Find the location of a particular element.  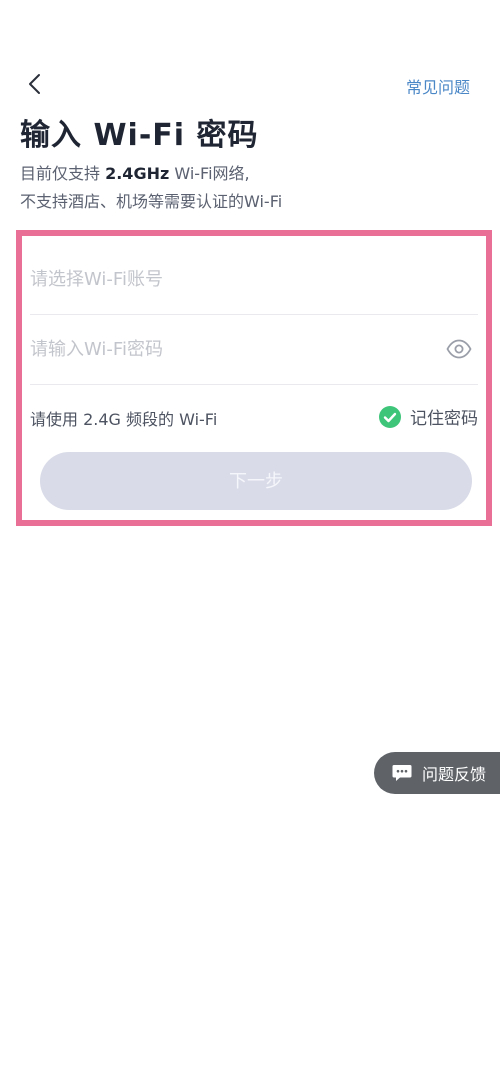

hint-row: 请使用 2.4G 频段的 Wi-Fi 记住密码 is located at coordinates (254, 416).